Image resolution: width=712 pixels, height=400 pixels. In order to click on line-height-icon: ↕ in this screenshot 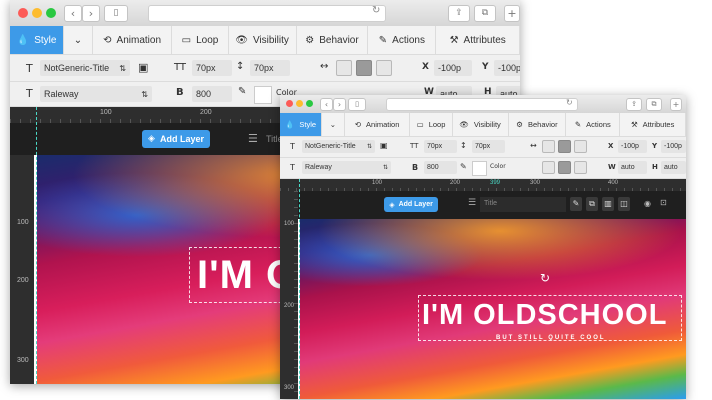, I will do `click(463, 145)`.